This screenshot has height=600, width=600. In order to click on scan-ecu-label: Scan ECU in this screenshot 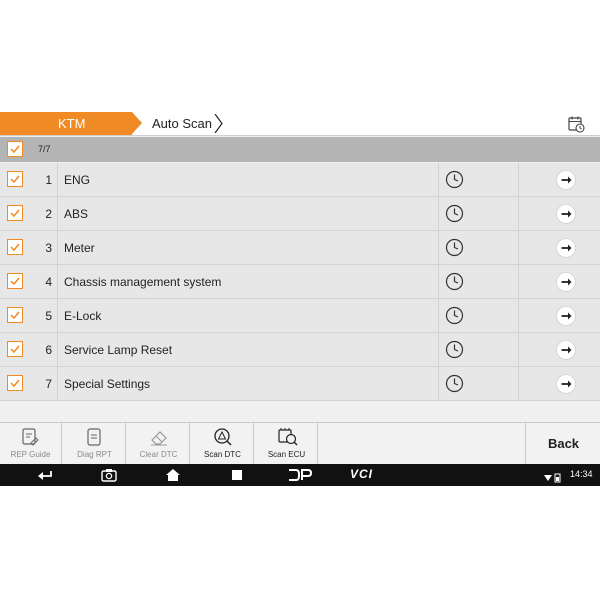, I will do `click(286, 454)`.